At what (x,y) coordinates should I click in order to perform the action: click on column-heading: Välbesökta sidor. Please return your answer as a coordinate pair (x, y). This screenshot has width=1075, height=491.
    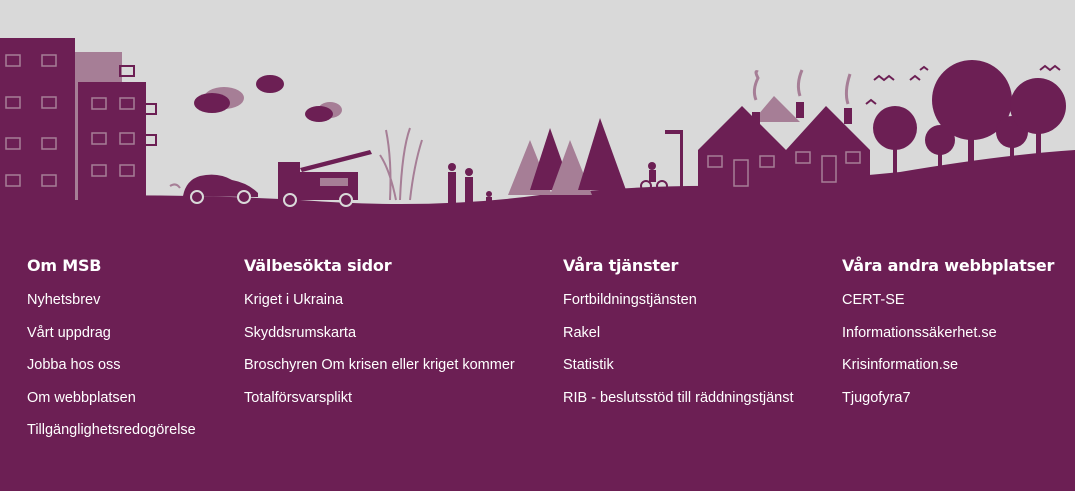
    Looking at the image, I should click on (318, 265).